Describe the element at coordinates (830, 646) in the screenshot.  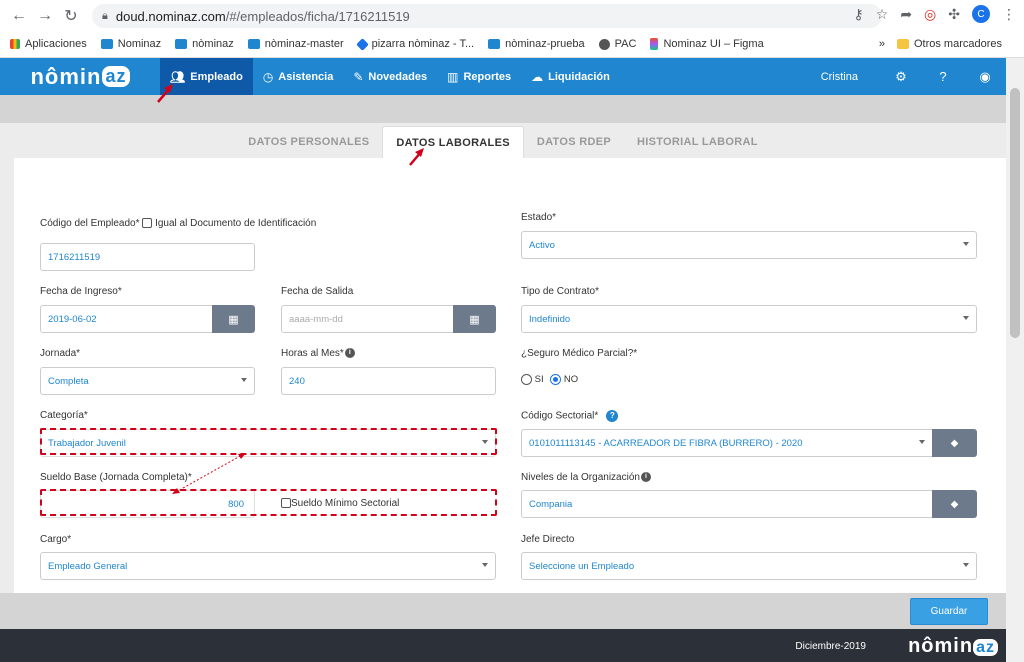
I see `footer-date: Diciembre-2019` at that location.